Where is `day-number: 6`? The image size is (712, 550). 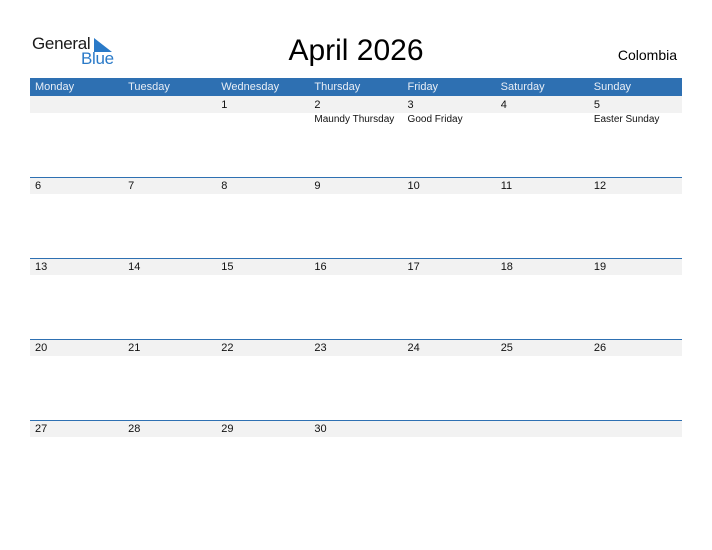 day-number: 6 is located at coordinates (38, 186).